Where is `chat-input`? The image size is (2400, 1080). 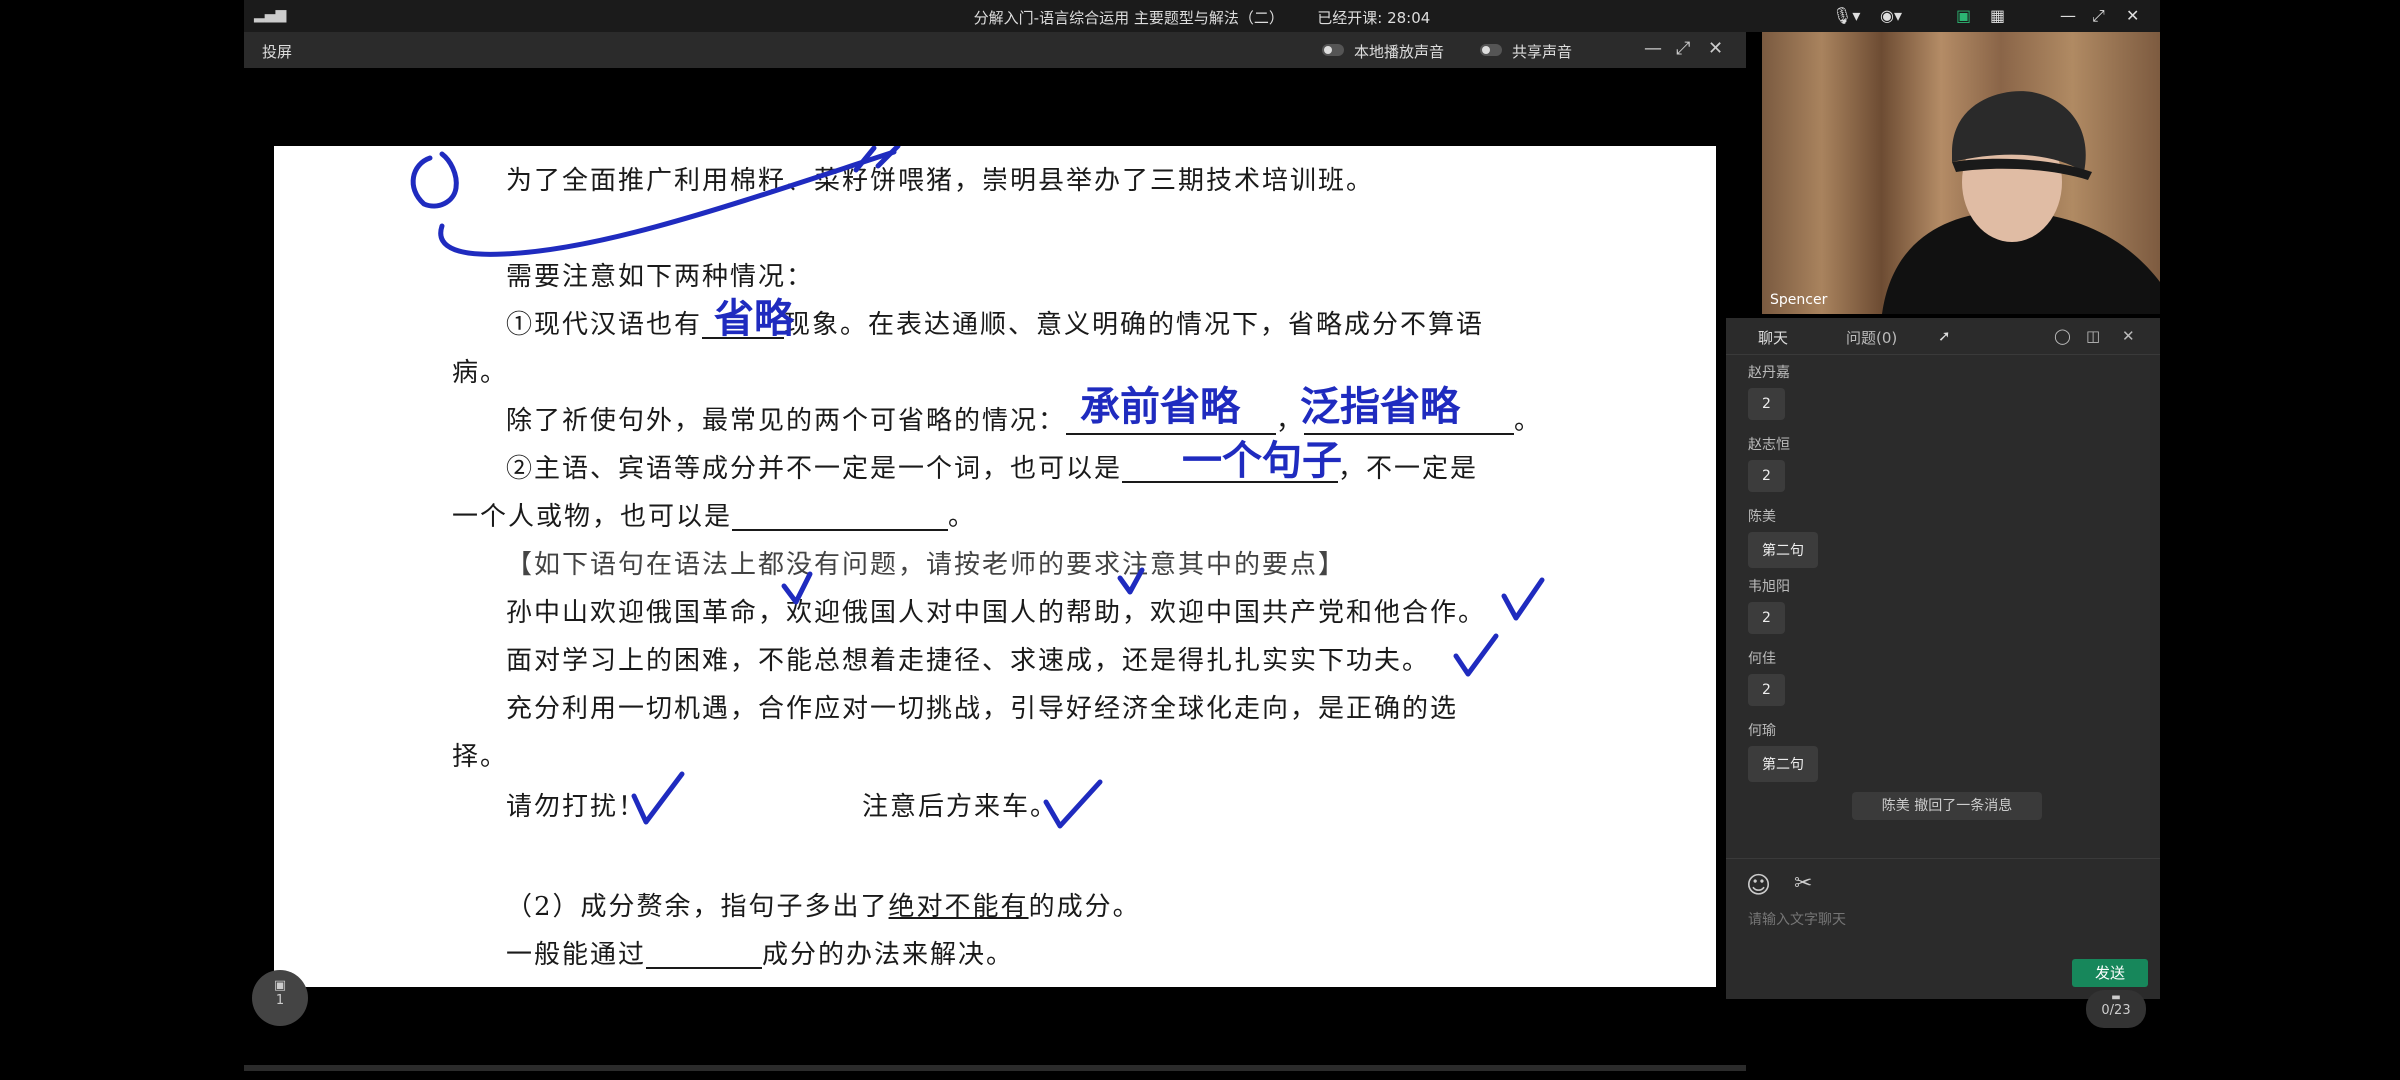
chat-input is located at coordinates (1938, 920).